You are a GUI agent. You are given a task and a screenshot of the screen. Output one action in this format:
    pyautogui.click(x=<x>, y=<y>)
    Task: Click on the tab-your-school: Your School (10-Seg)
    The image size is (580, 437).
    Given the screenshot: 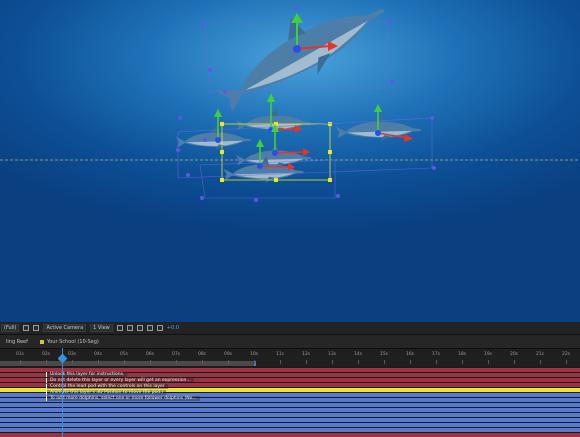 What is the action you would take?
    pyautogui.click(x=69, y=342)
    